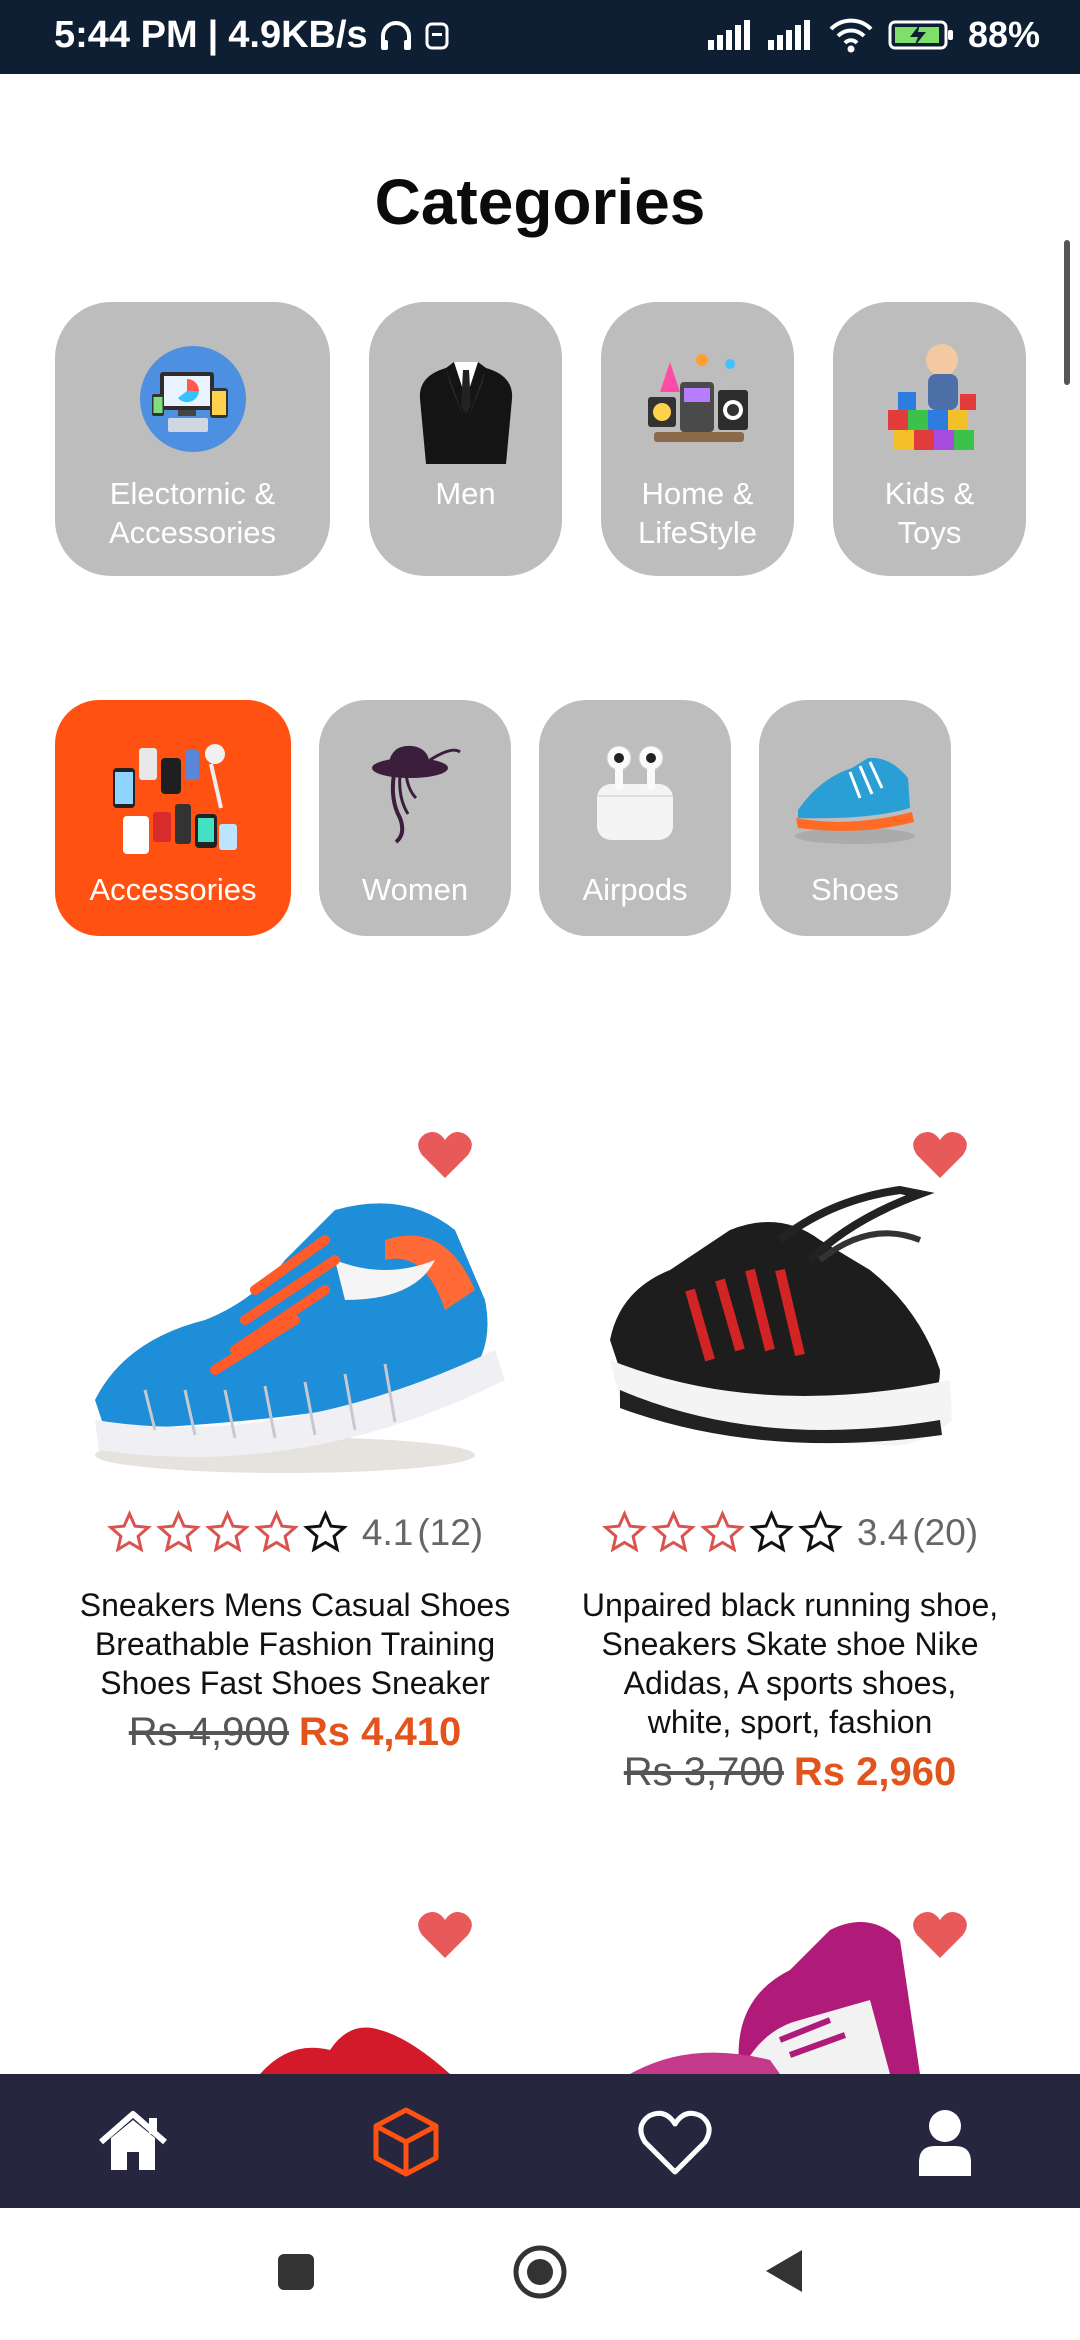 This screenshot has height=2340, width=1080. What do you see at coordinates (296, 2272) in the screenshot?
I see `square-icon` at bounding box center [296, 2272].